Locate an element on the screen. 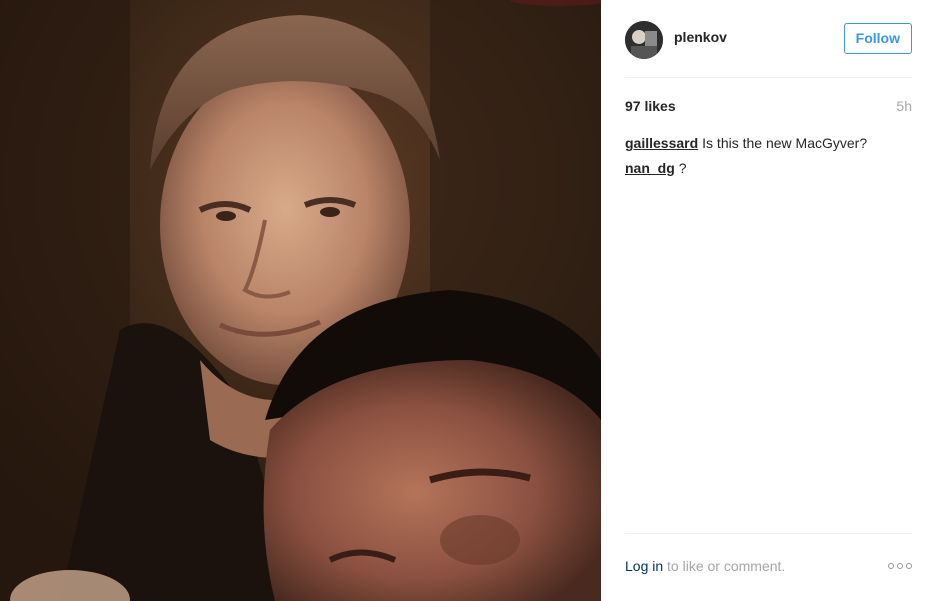 This screenshot has height=601, width=935. comment-author: gaillessard is located at coordinates (661, 143).